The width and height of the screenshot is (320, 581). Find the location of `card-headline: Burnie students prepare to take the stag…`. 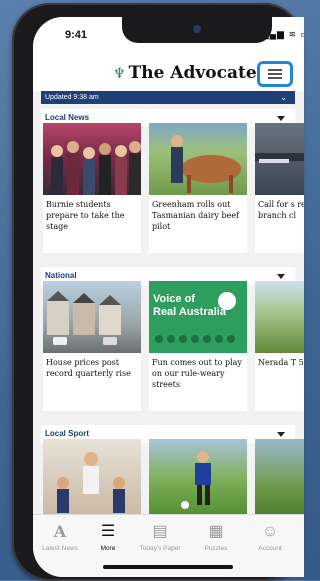

card-headline: Burnie students prepare to take the stag… is located at coordinates (85, 215).